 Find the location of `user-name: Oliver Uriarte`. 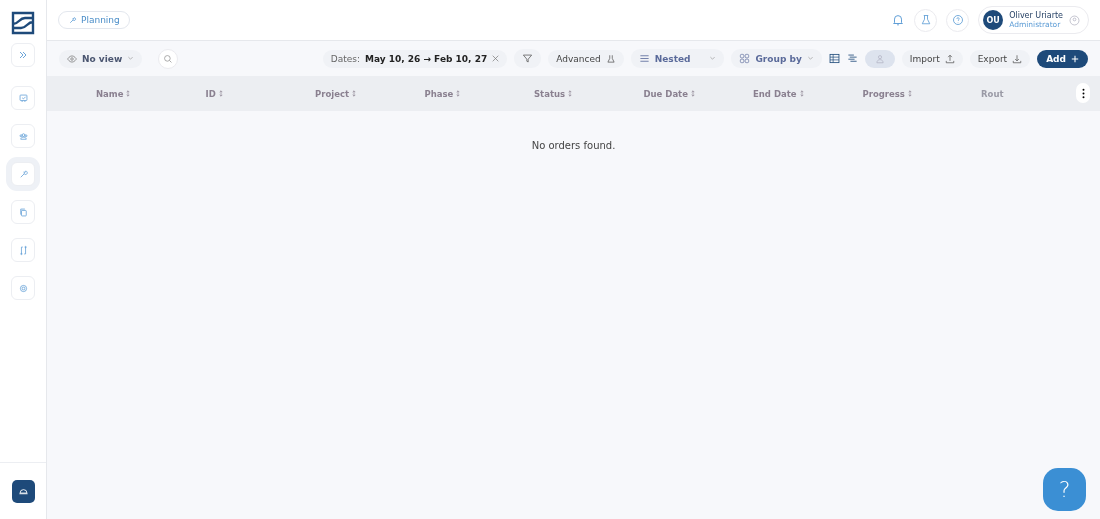

user-name: Oliver Uriarte is located at coordinates (1036, 15).